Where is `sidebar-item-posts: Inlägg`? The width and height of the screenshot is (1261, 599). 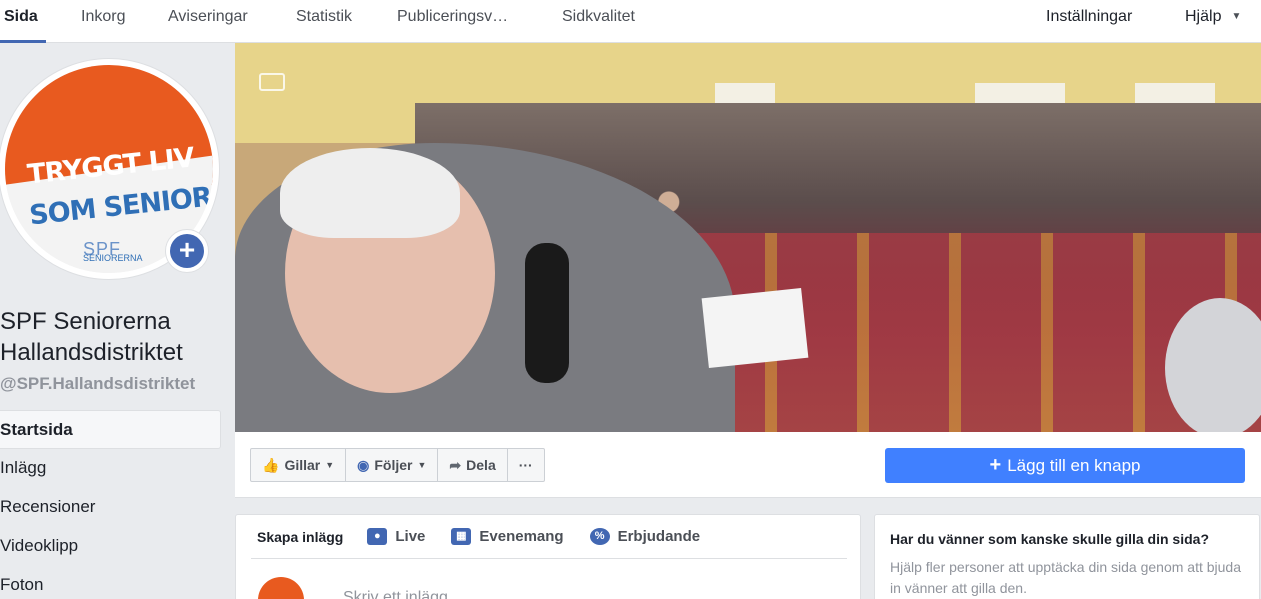
sidebar-item-posts: Inlägg is located at coordinates (110, 468).